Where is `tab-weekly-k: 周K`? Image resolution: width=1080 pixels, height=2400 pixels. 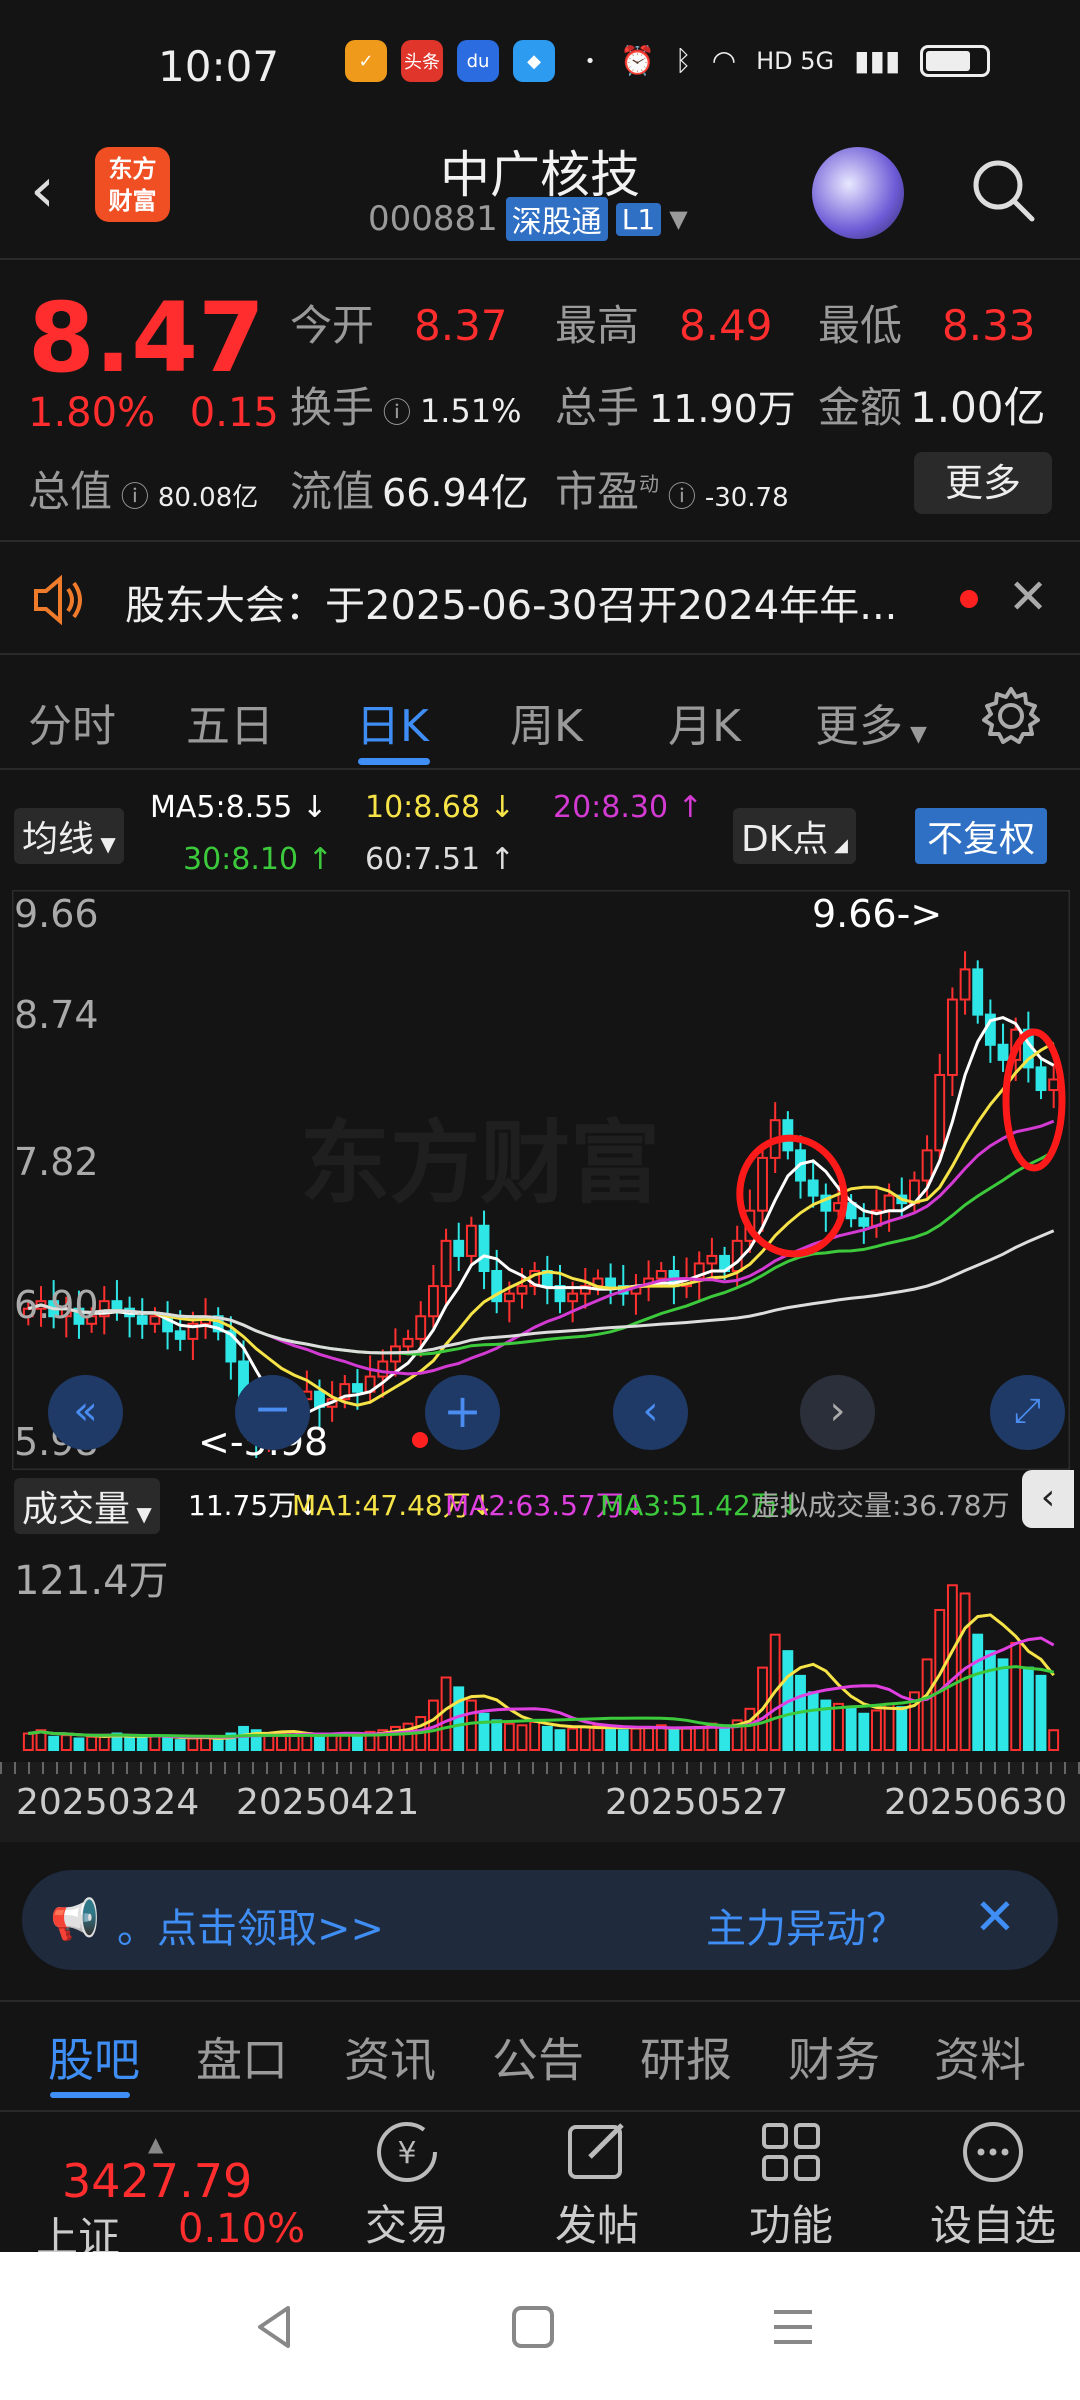
tab-weekly-k: 周K is located at coordinates (546, 722).